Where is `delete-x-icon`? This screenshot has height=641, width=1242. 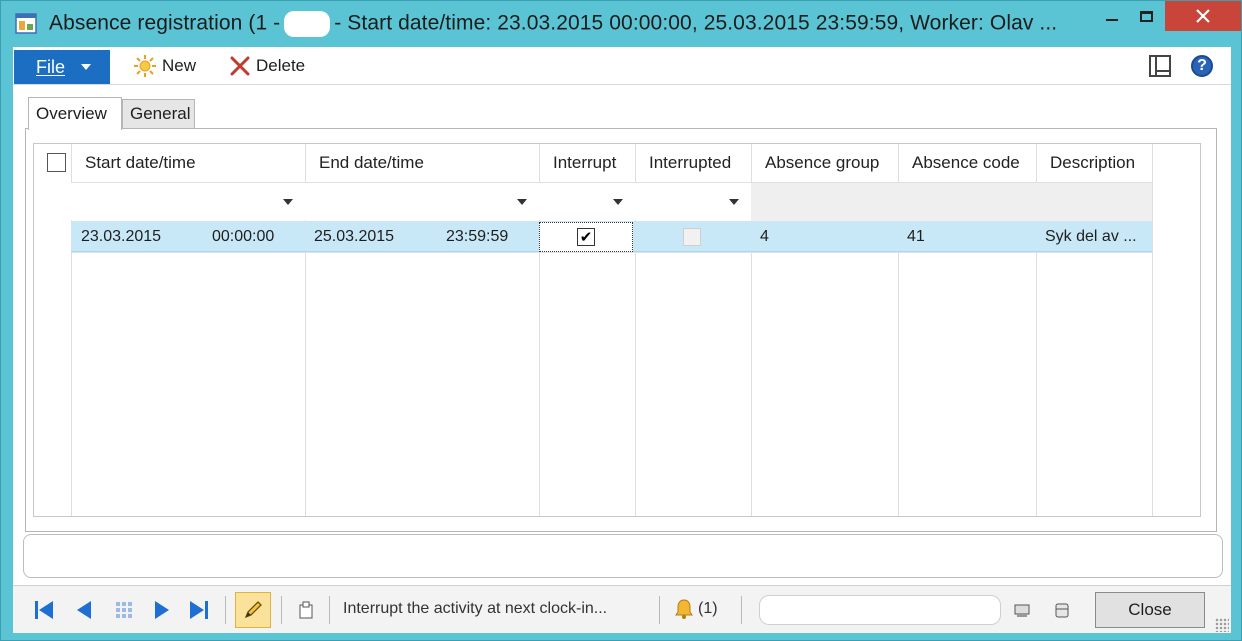
delete-x-icon is located at coordinates (240, 66).